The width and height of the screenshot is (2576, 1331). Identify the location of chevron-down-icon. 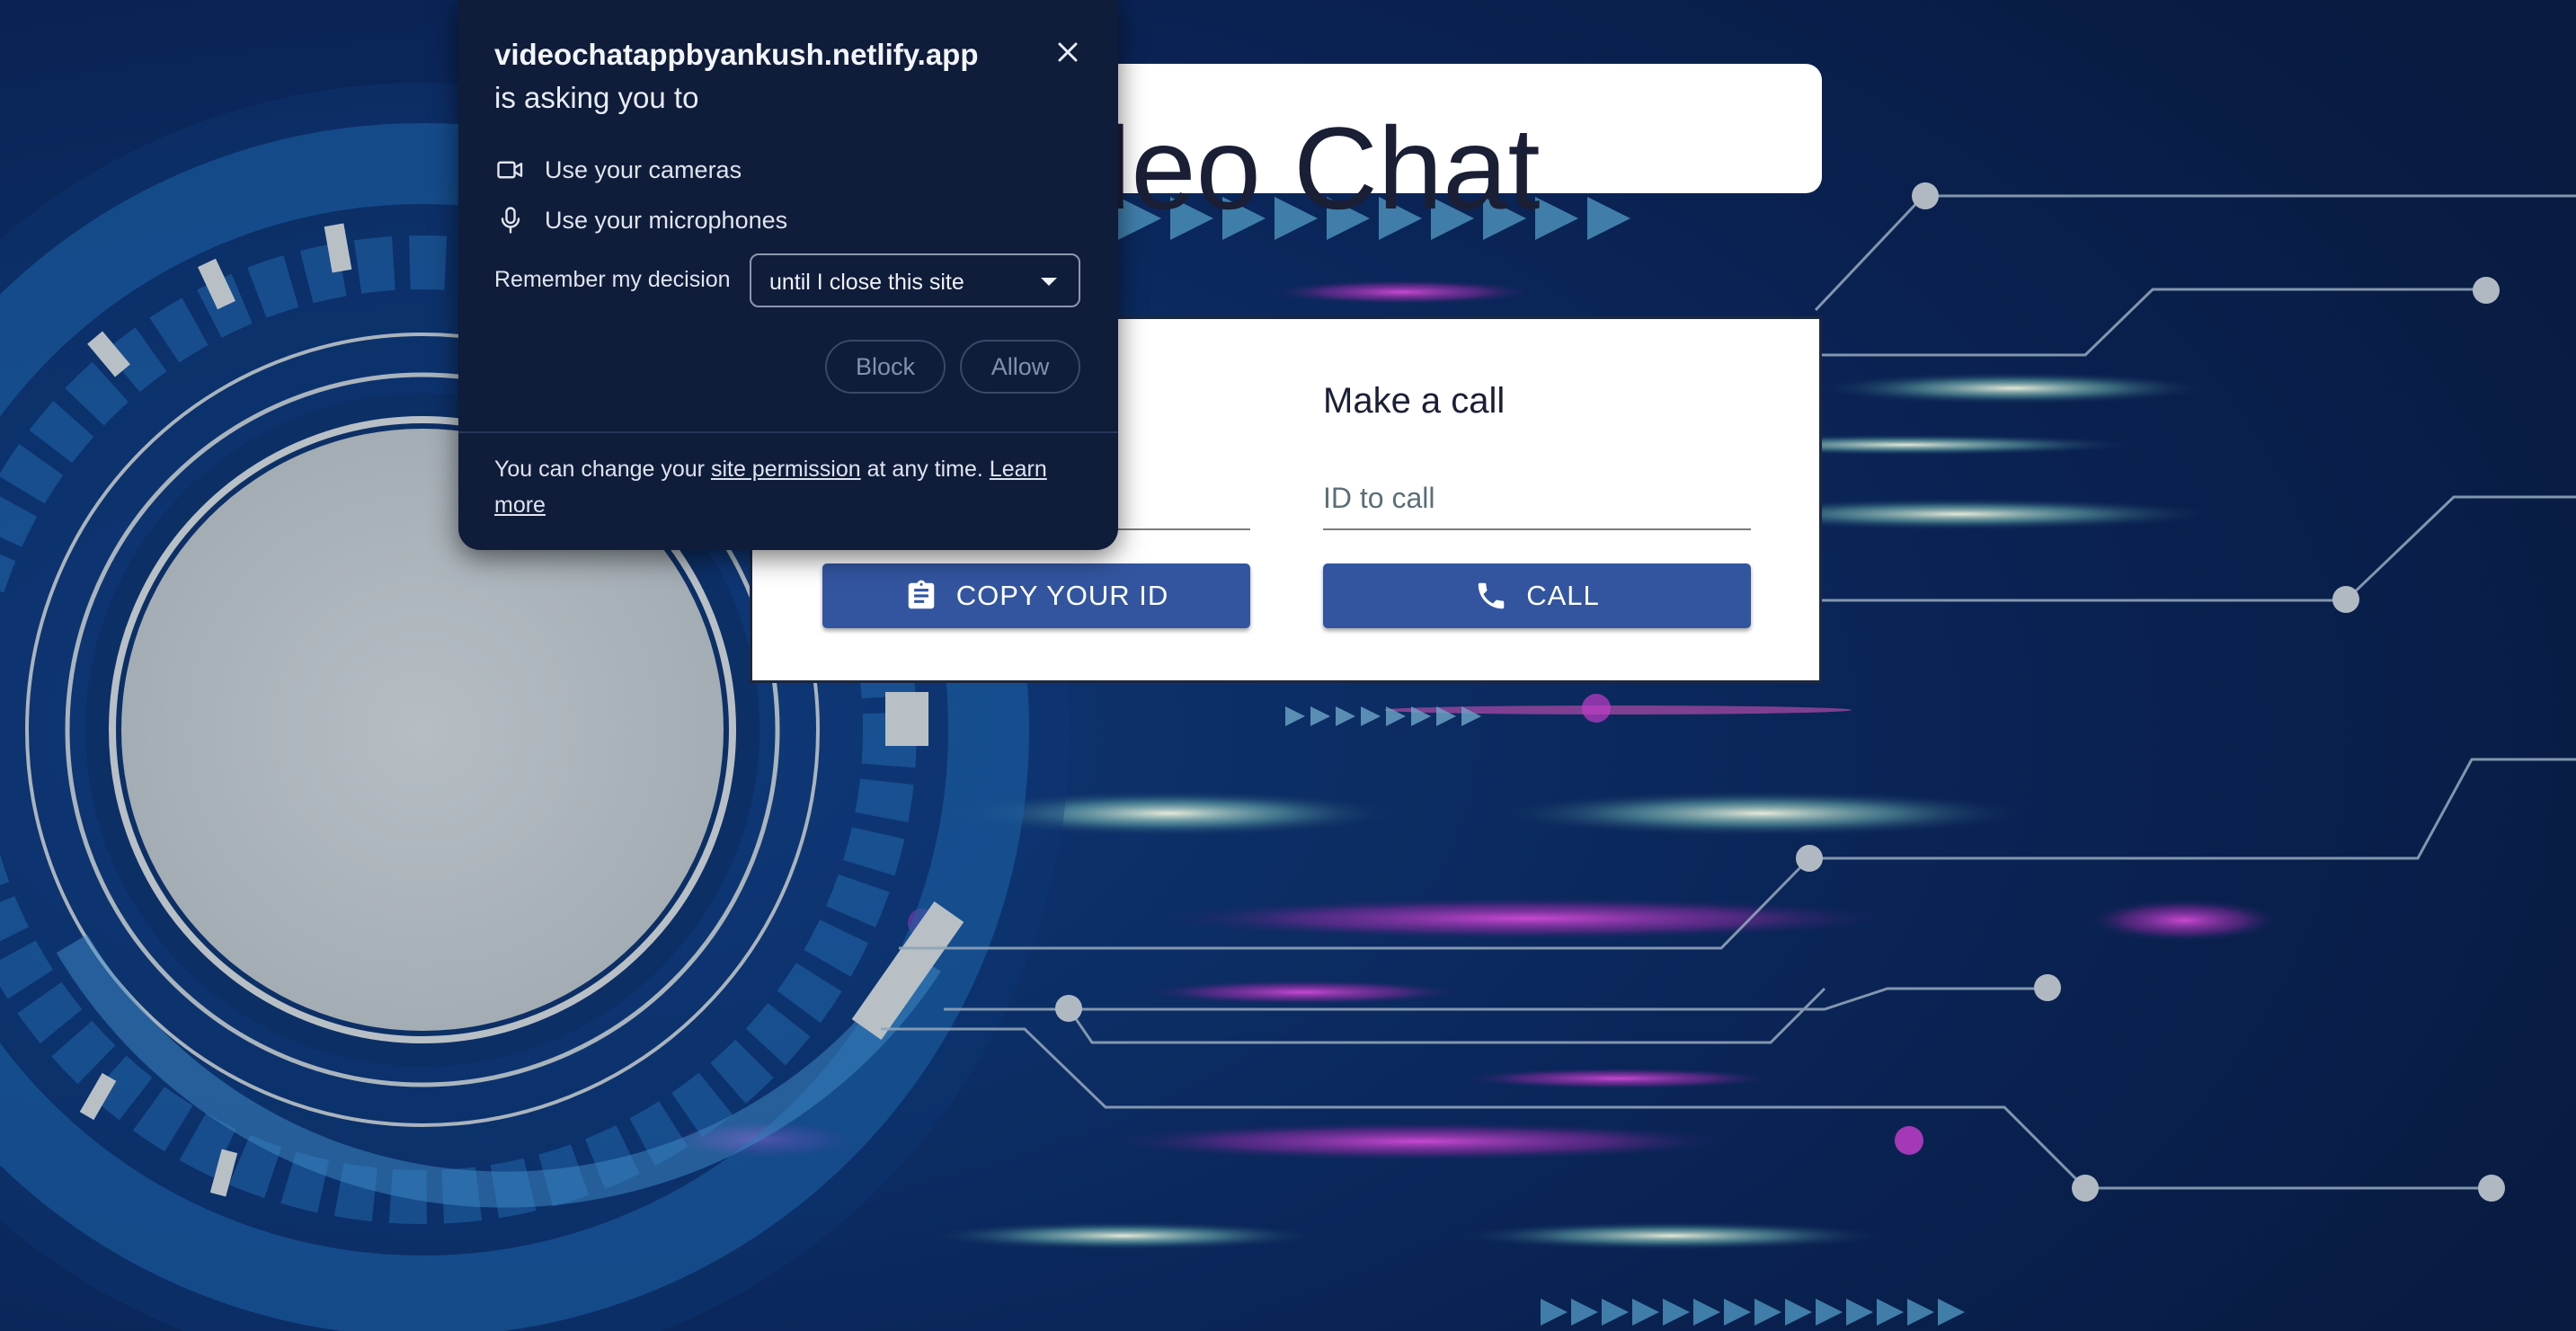
(1049, 282).